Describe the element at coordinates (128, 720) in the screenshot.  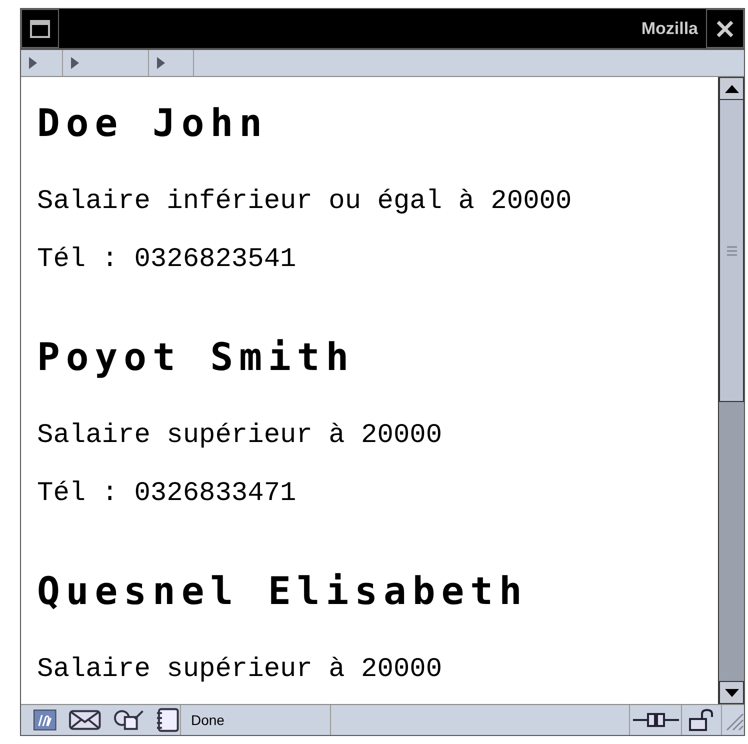
I see `composer-icon` at that location.